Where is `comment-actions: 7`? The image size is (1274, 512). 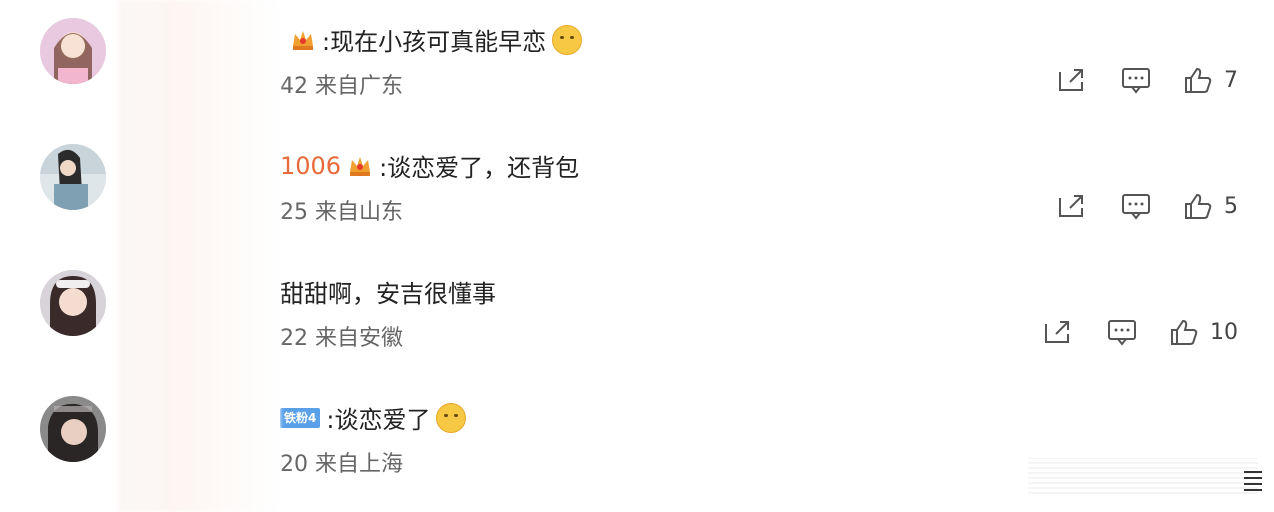
comment-actions: 7 is located at coordinates (1147, 80).